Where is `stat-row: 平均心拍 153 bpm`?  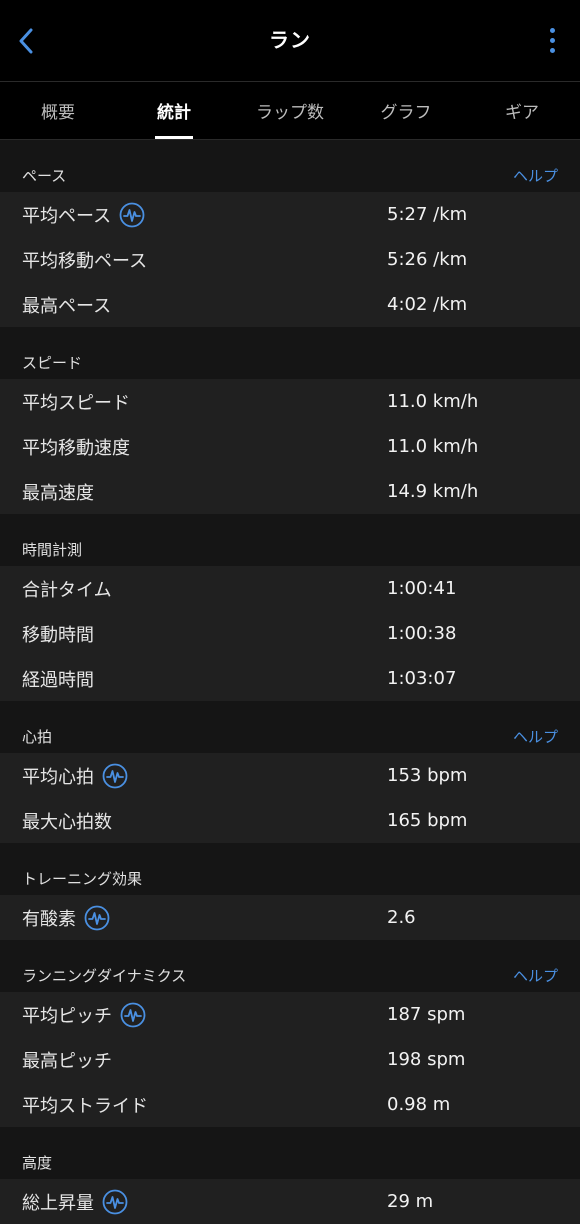
stat-row: 平均心拍 153 bpm is located at coordinates (290, 775).